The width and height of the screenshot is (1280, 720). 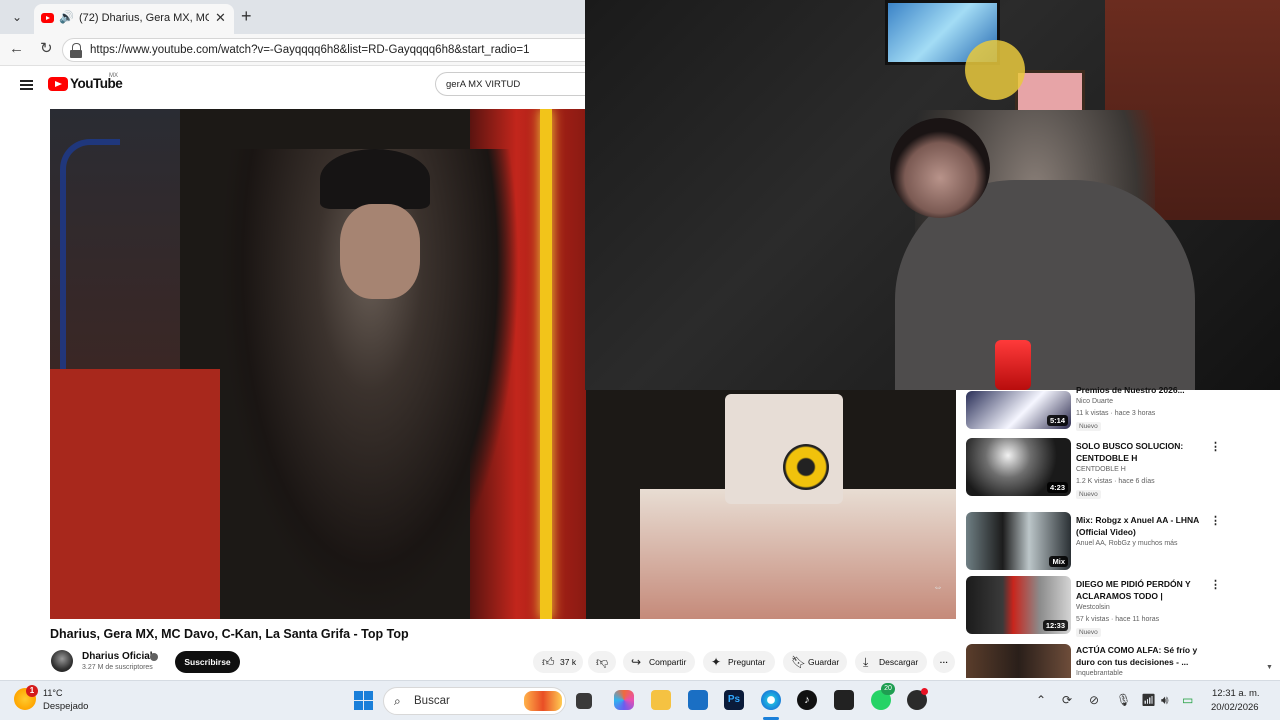 What do you see at coordinates (483, 84) in the screenshot?
I see `search-input-value: gerA MX VIRTUD` at bounding box center [483, 84].